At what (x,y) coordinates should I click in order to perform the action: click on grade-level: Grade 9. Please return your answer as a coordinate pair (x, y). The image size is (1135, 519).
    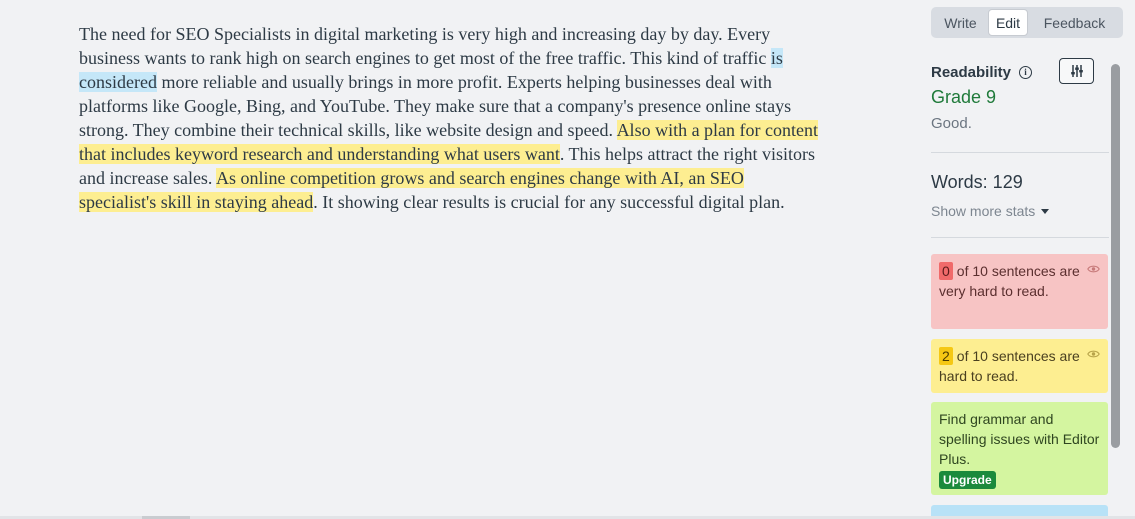
    Looking at the image, I should click on (964, 97).